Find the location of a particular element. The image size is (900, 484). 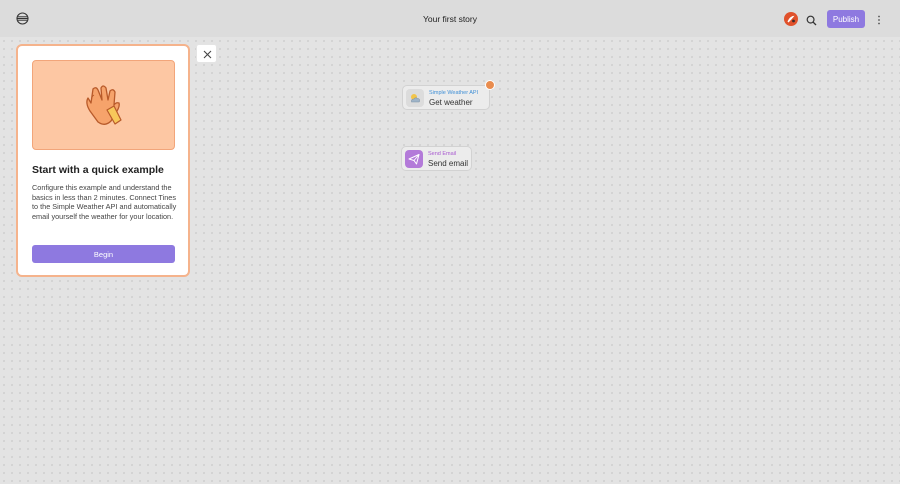

close-icon is located at coordinates (207, 54).